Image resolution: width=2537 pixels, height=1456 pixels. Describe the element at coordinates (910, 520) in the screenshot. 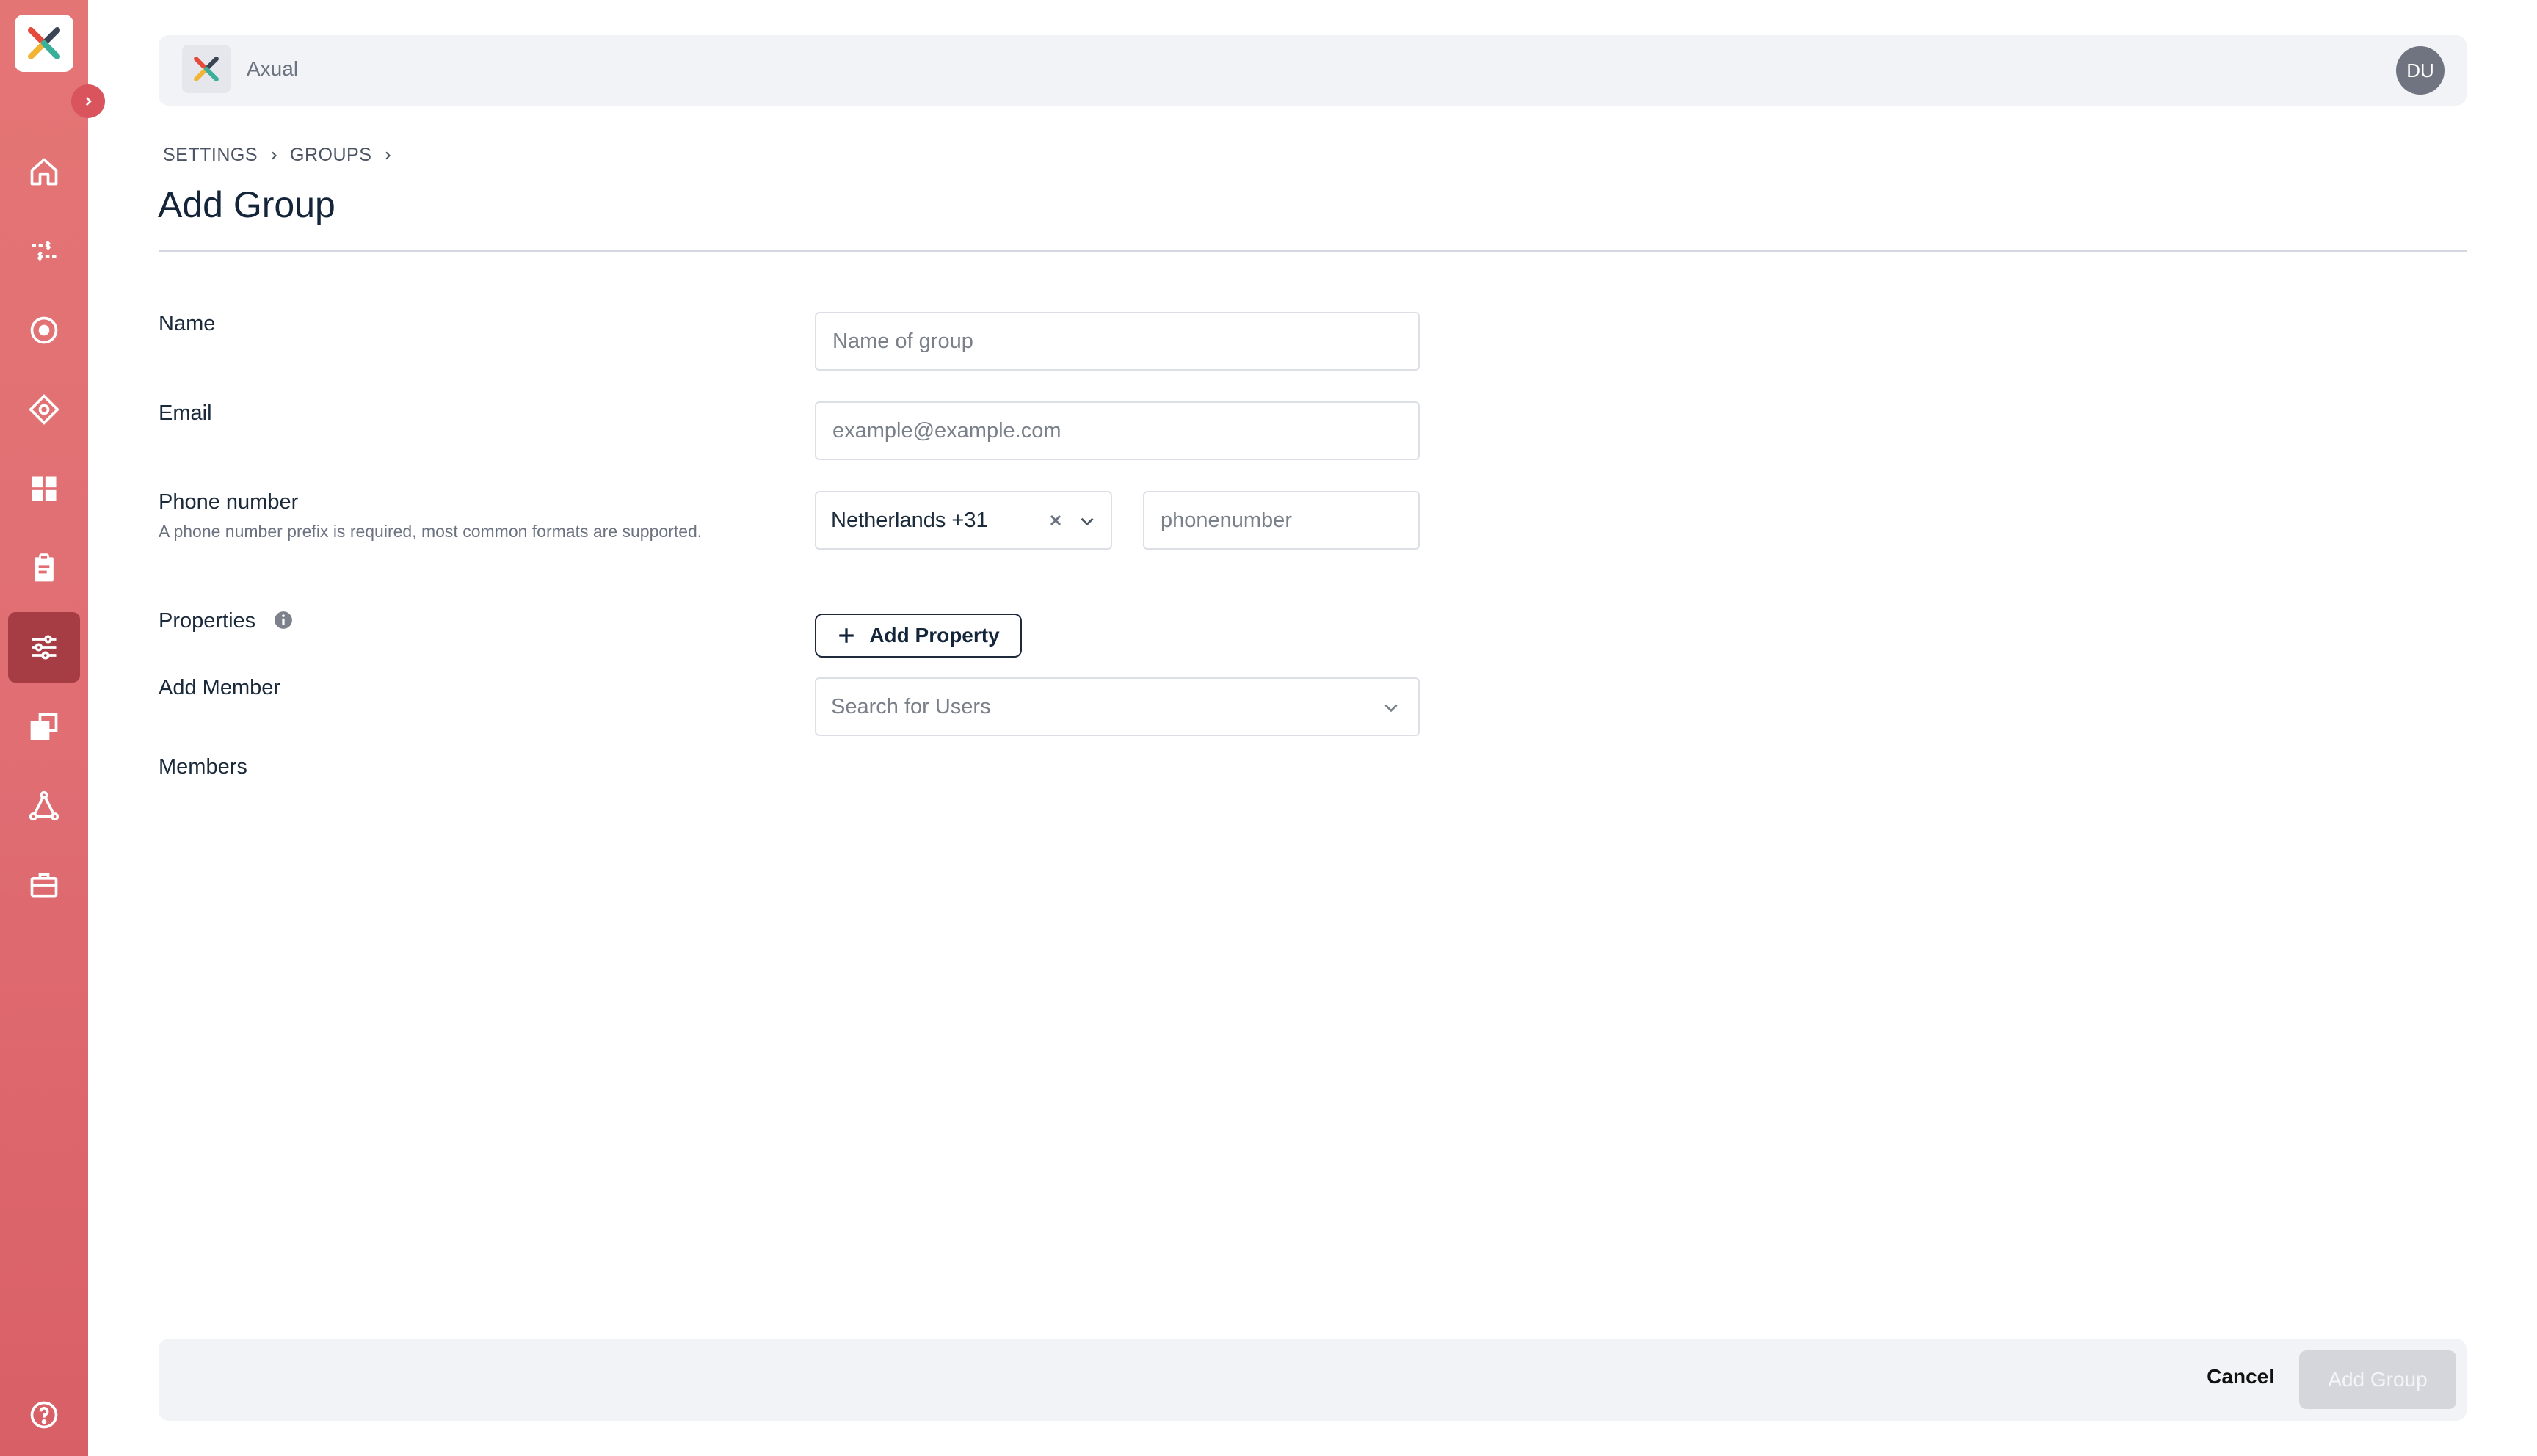

I see `country-code-value: Netherlands +31` at that location.